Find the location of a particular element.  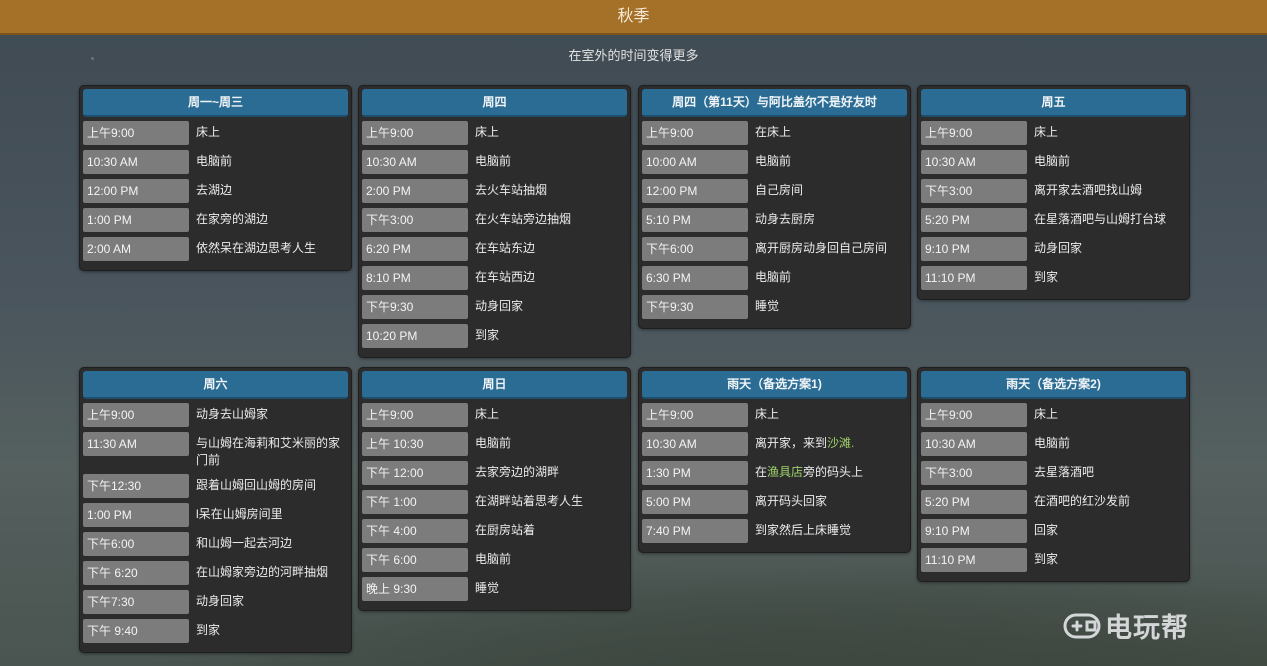

activity-text: 在 is located at coordinates (761, 472).